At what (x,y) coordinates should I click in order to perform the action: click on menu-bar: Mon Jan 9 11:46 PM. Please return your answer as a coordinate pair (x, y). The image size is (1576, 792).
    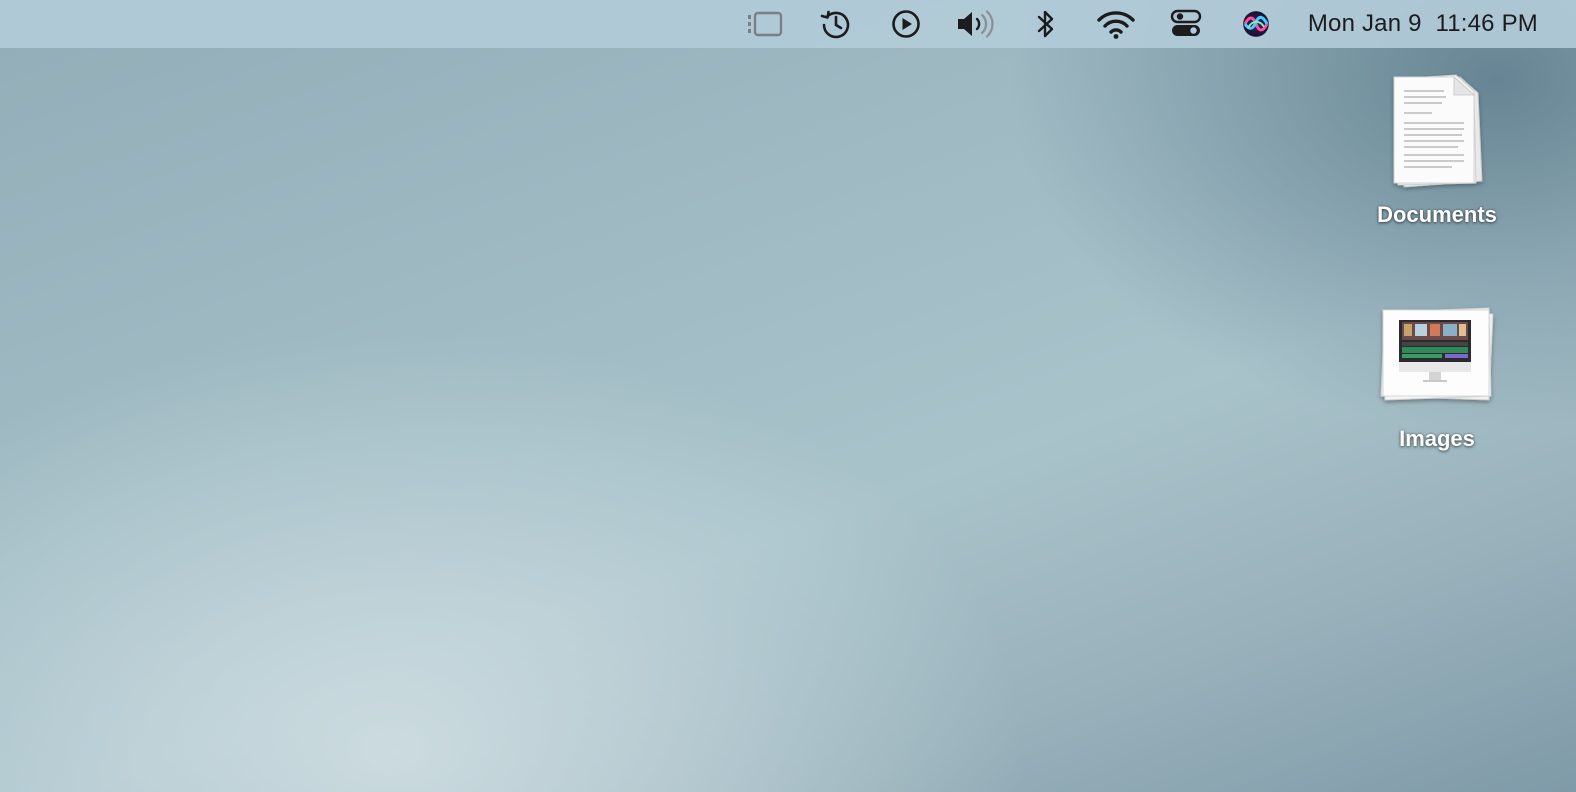
    Looking at the image, I should click on (788, 24).